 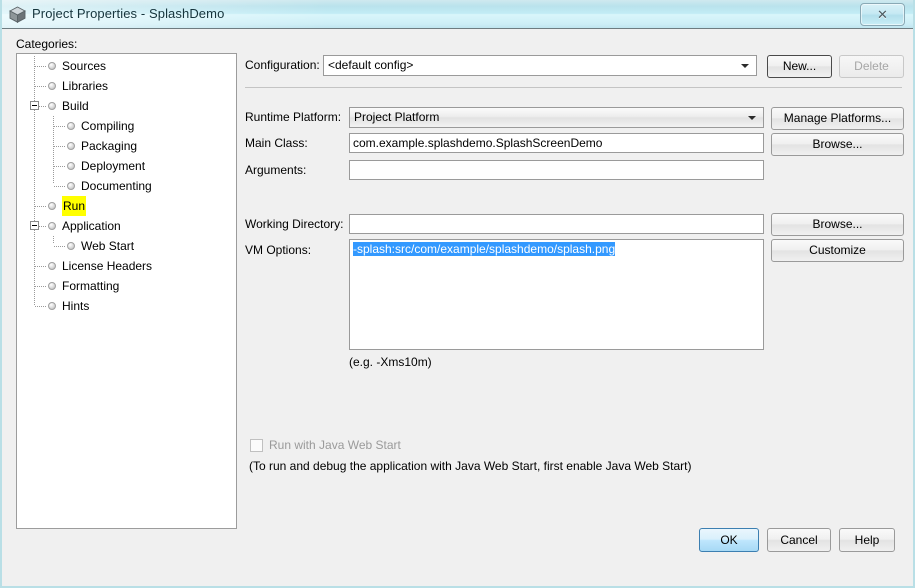 I want to click on tree-item-label: Formatting, so click(x=91, y=286).